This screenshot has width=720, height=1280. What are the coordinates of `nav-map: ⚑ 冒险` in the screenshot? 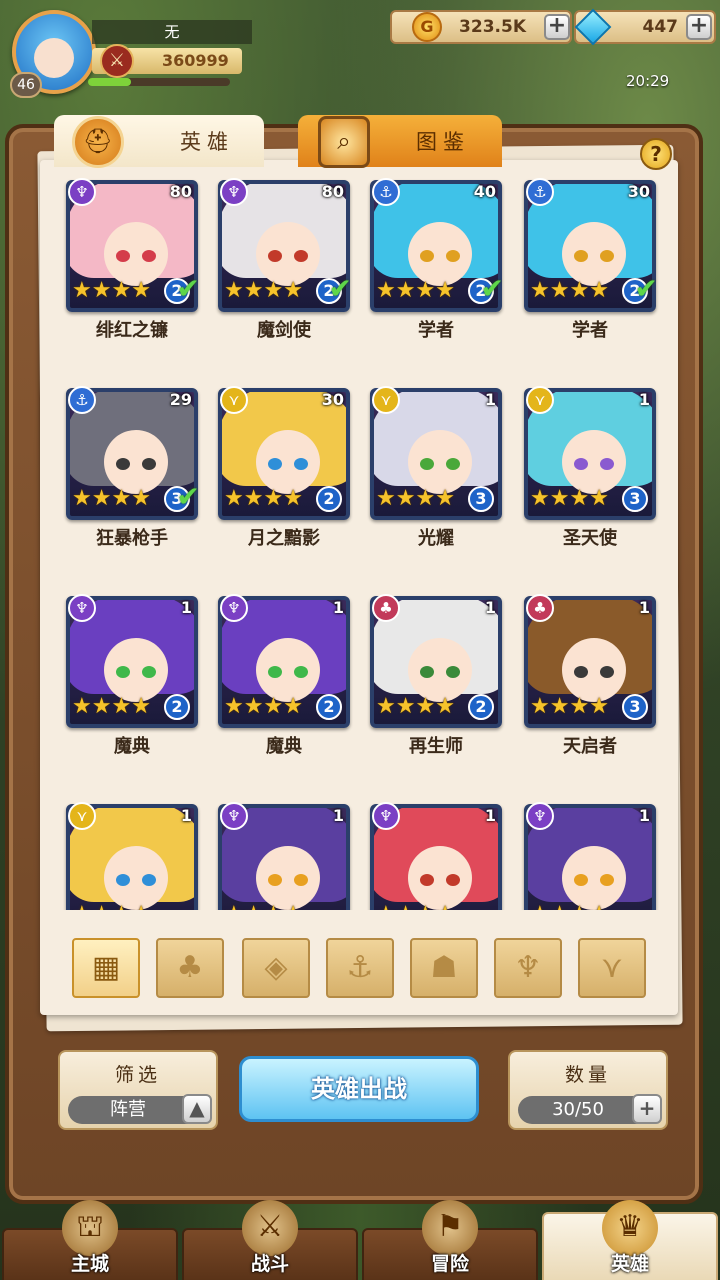 It's located at (450, 1240).